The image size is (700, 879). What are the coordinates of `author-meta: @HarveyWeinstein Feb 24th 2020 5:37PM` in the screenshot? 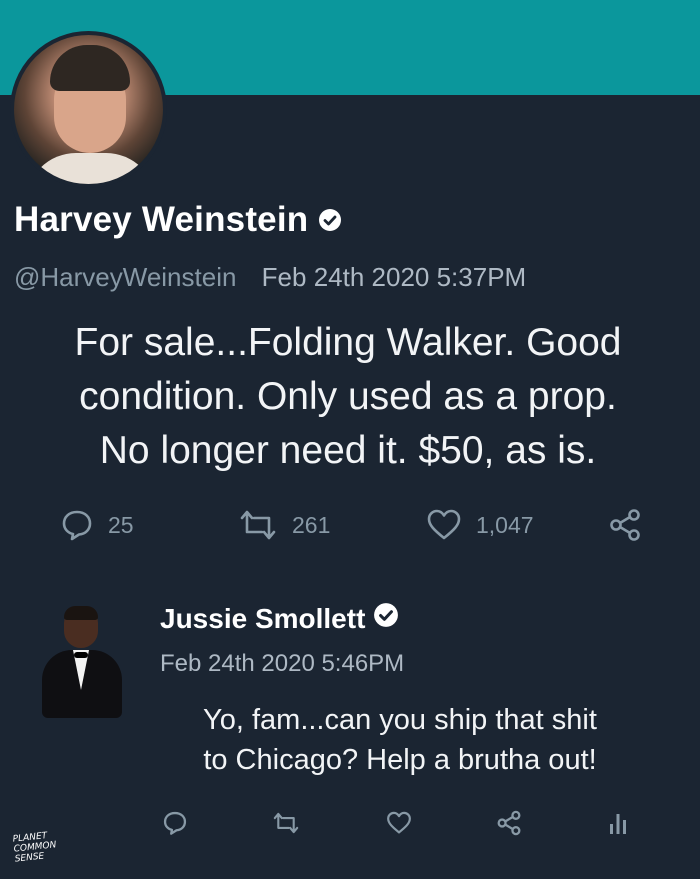 It's located at (270, 277).